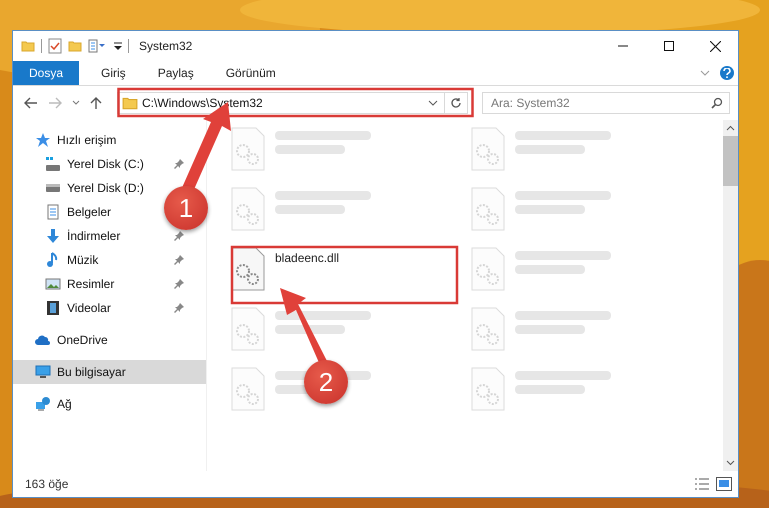 The image size is (769, 508). What do you see at coordinates (43, 404) in the screenshot?
I see `network-icon` at bounding box center [43, 404].